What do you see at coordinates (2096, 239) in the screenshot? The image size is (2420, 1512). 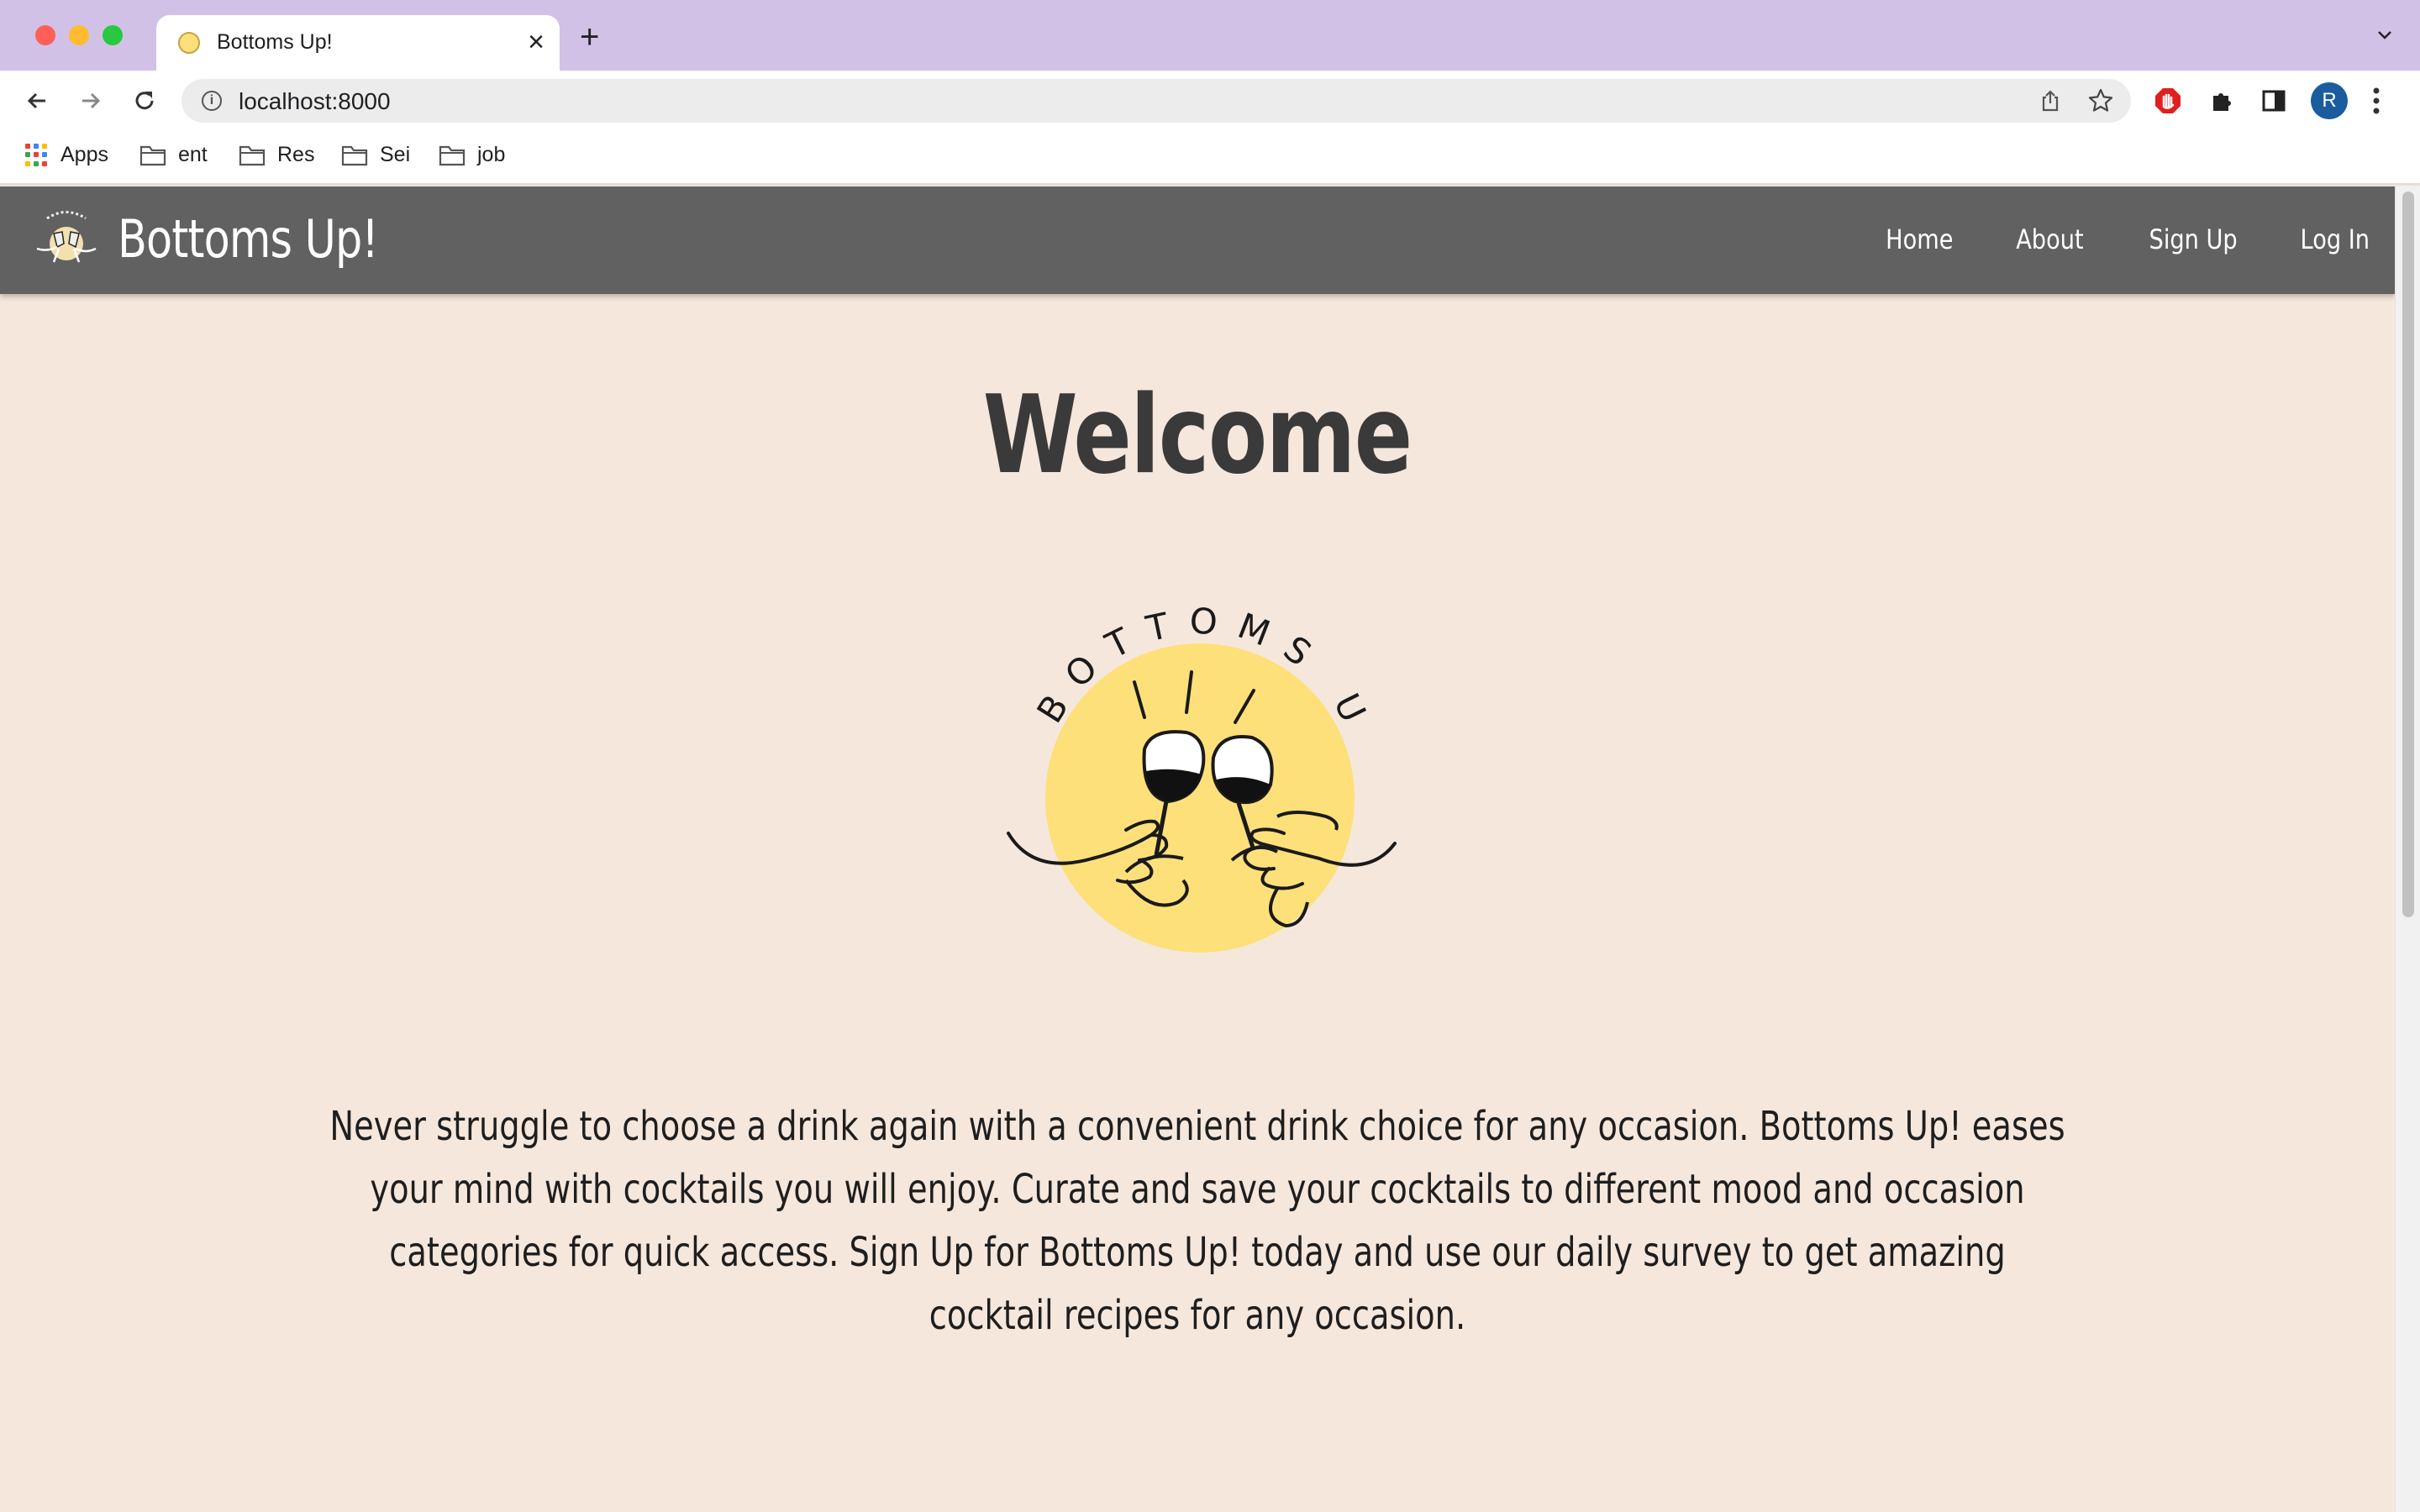 I see `nav-links: Home About Sign Up Log In` at bounding box center [2096, 239].